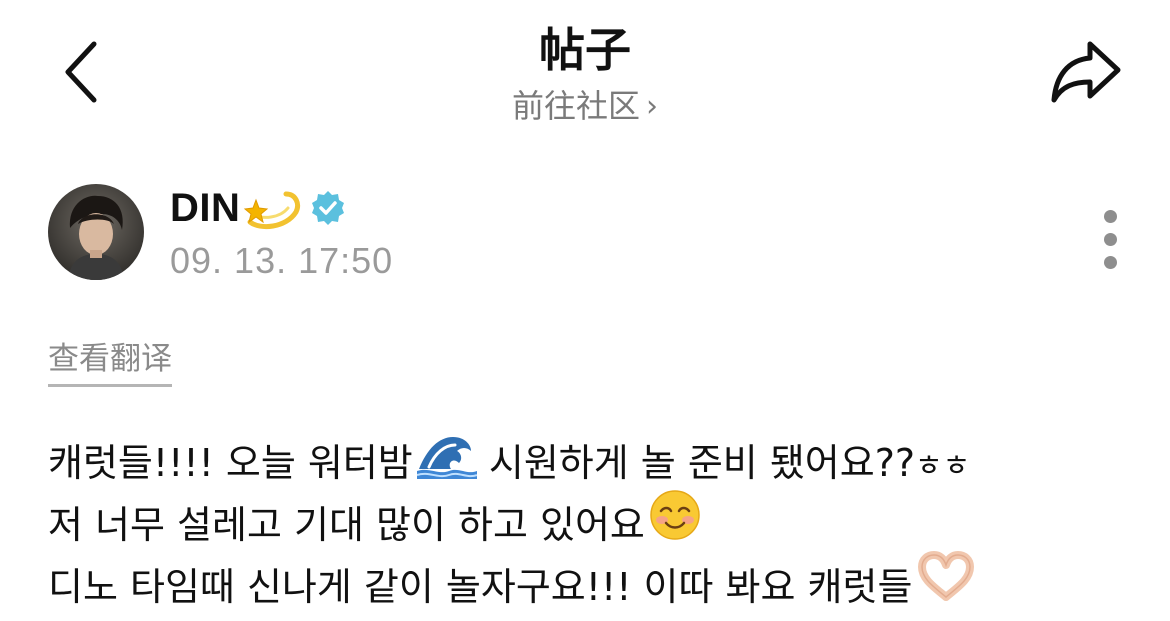 This screenshot has height=621, width=1170. What do you see at coordinates (282, 260) in the screenshot?
I see `post-timestamp: 09. 13. 17:50` at bounding box center [282, 260].